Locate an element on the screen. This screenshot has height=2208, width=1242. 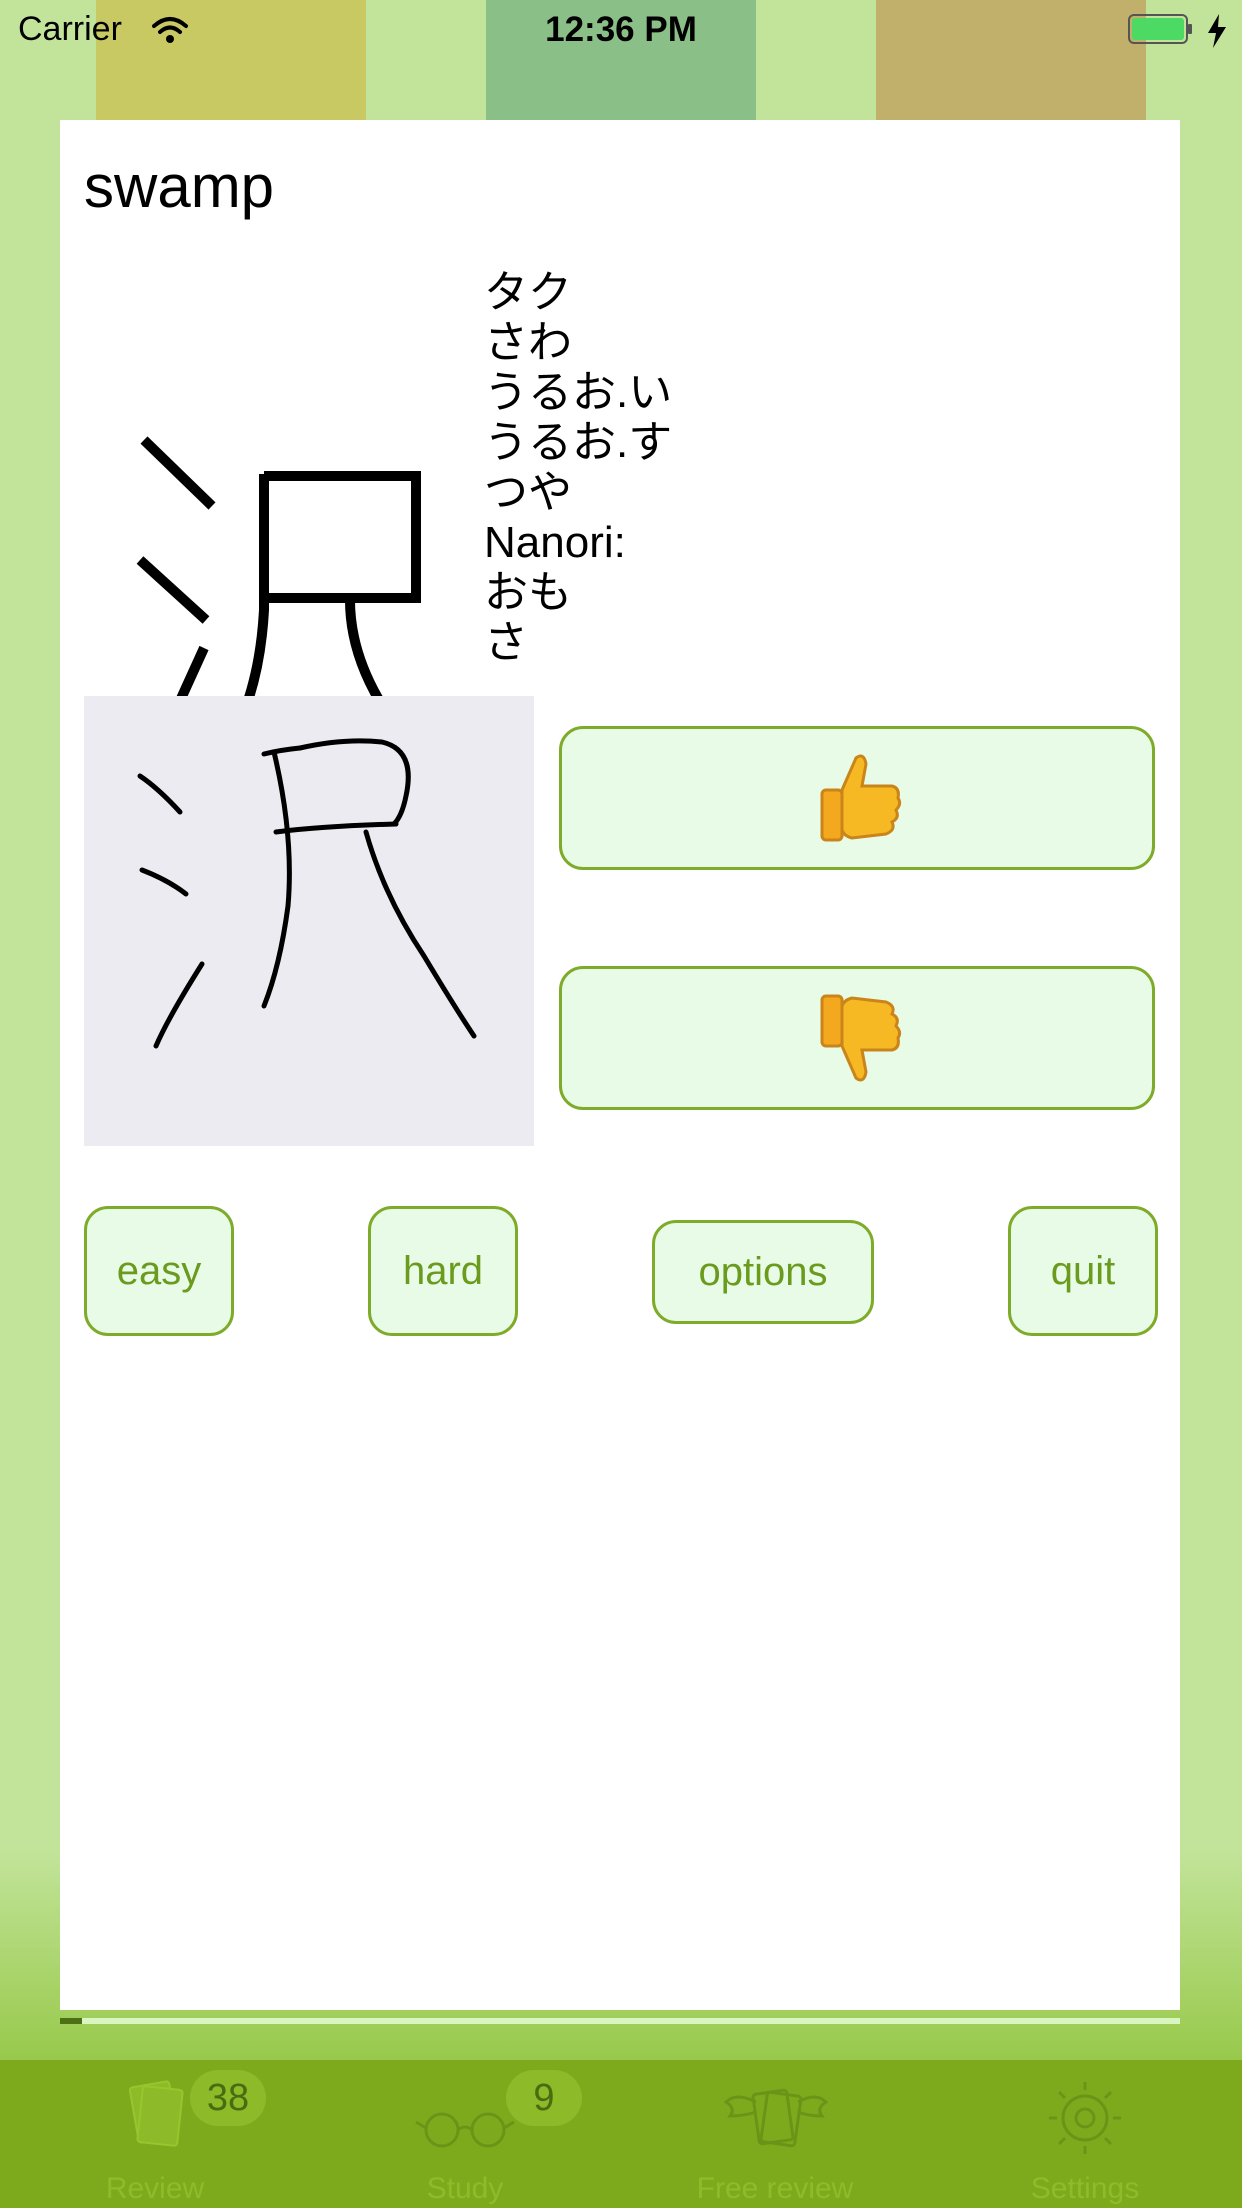
handwritten-strokes is located at coordinates (307, 893).